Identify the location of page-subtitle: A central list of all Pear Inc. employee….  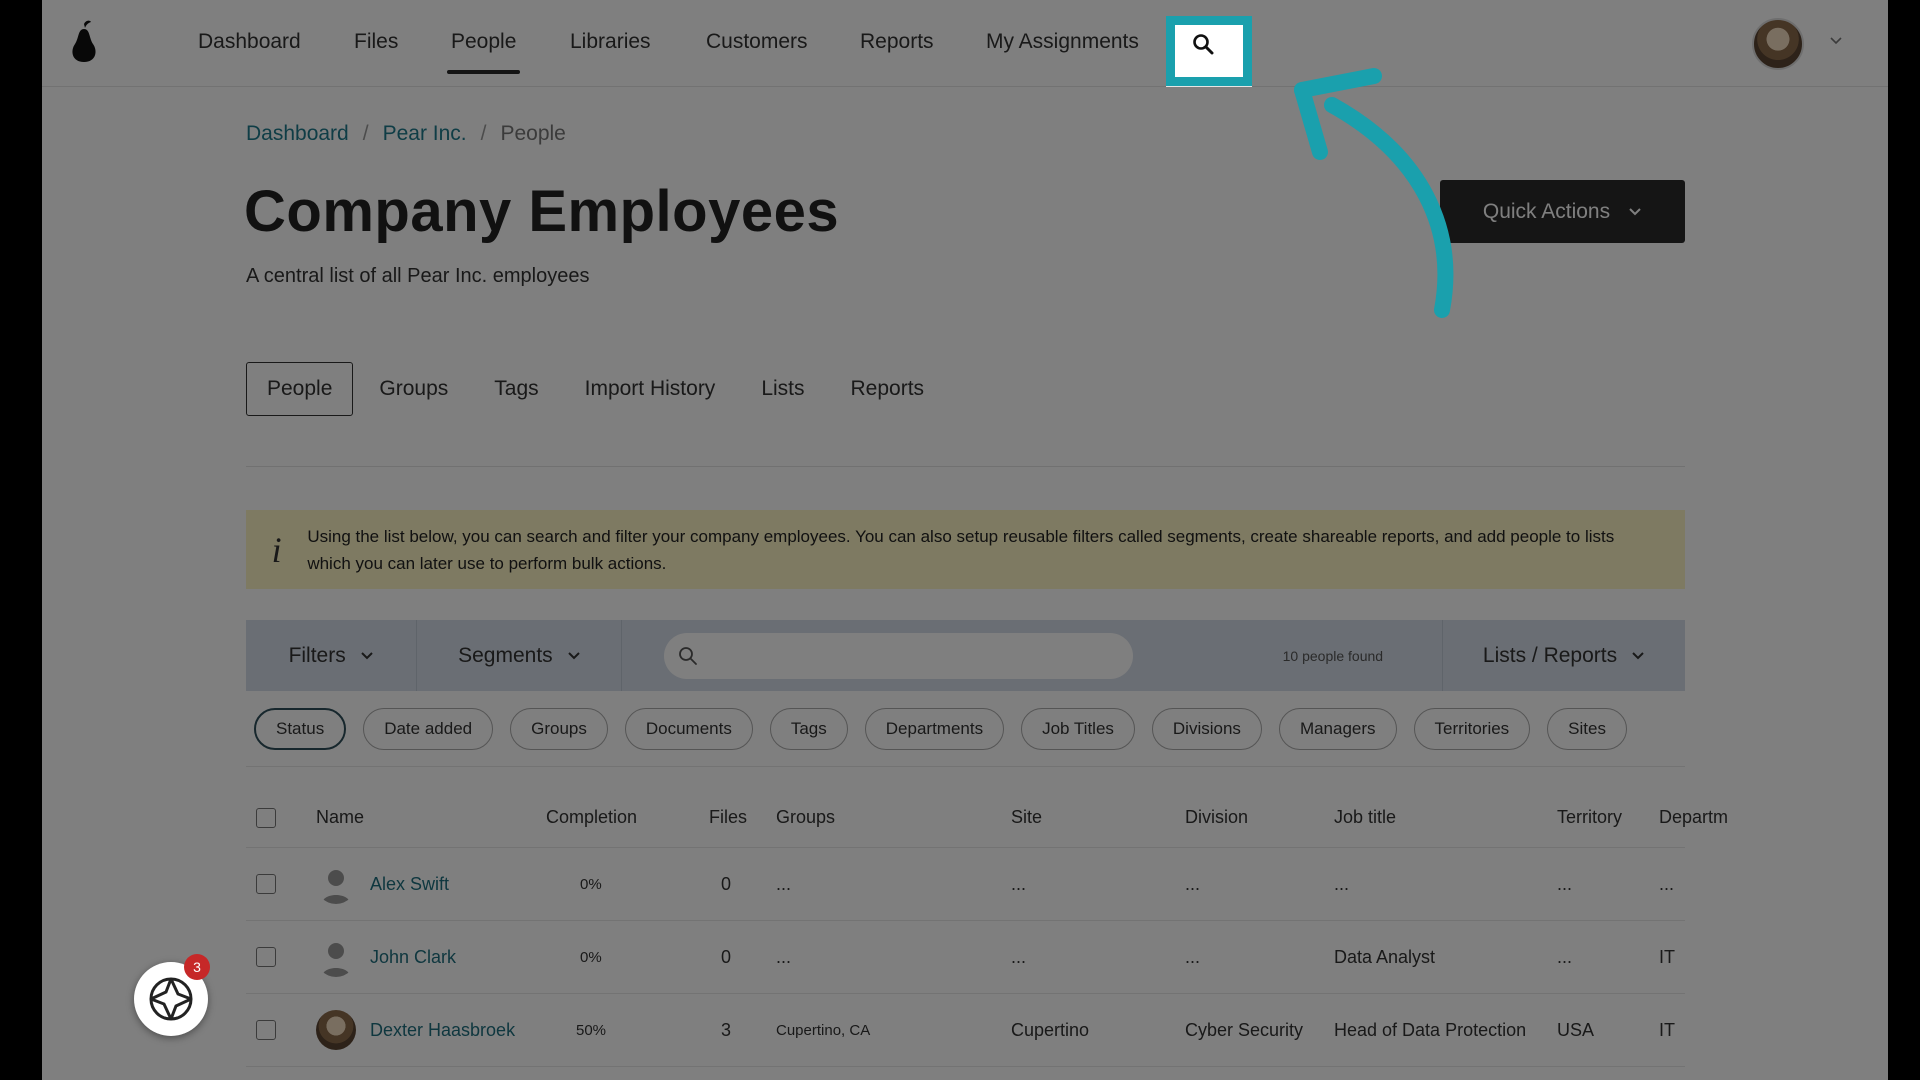
(418, 276).